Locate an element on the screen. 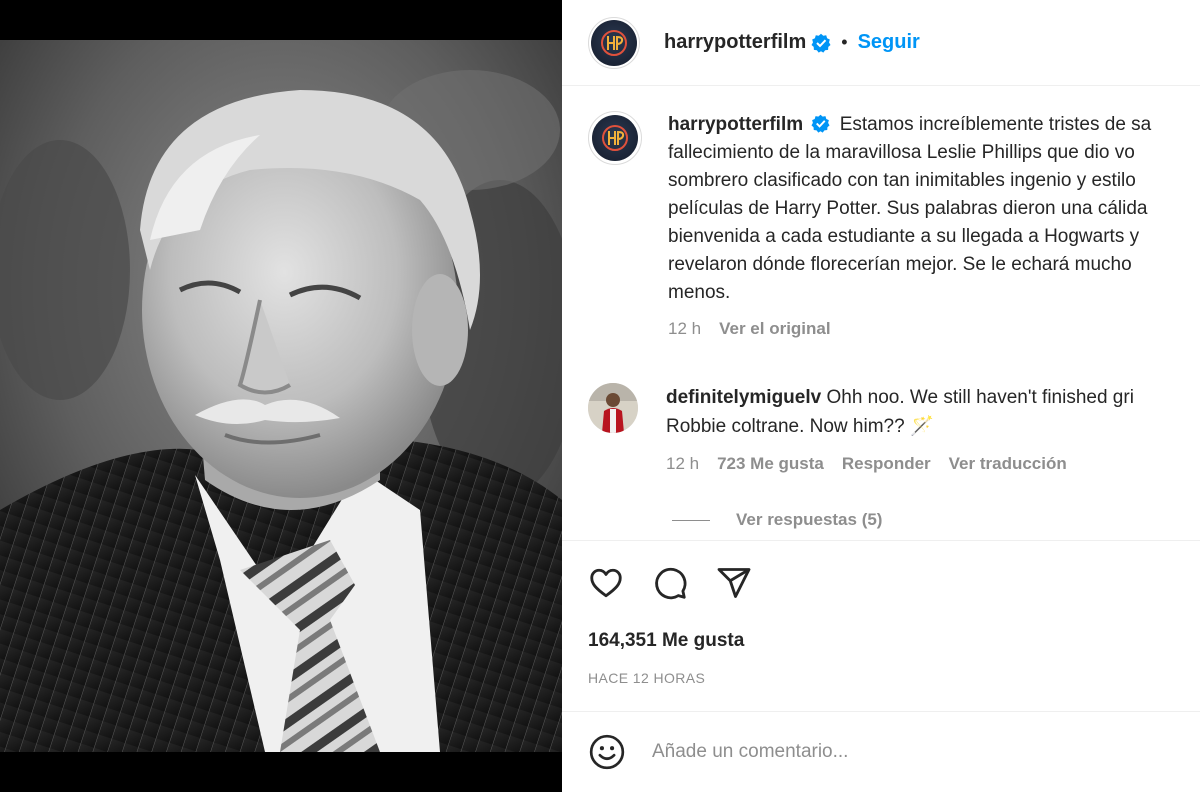 The height and width of the screenshot is (792, 1200). action-bar is located at coordinates (670, 583).